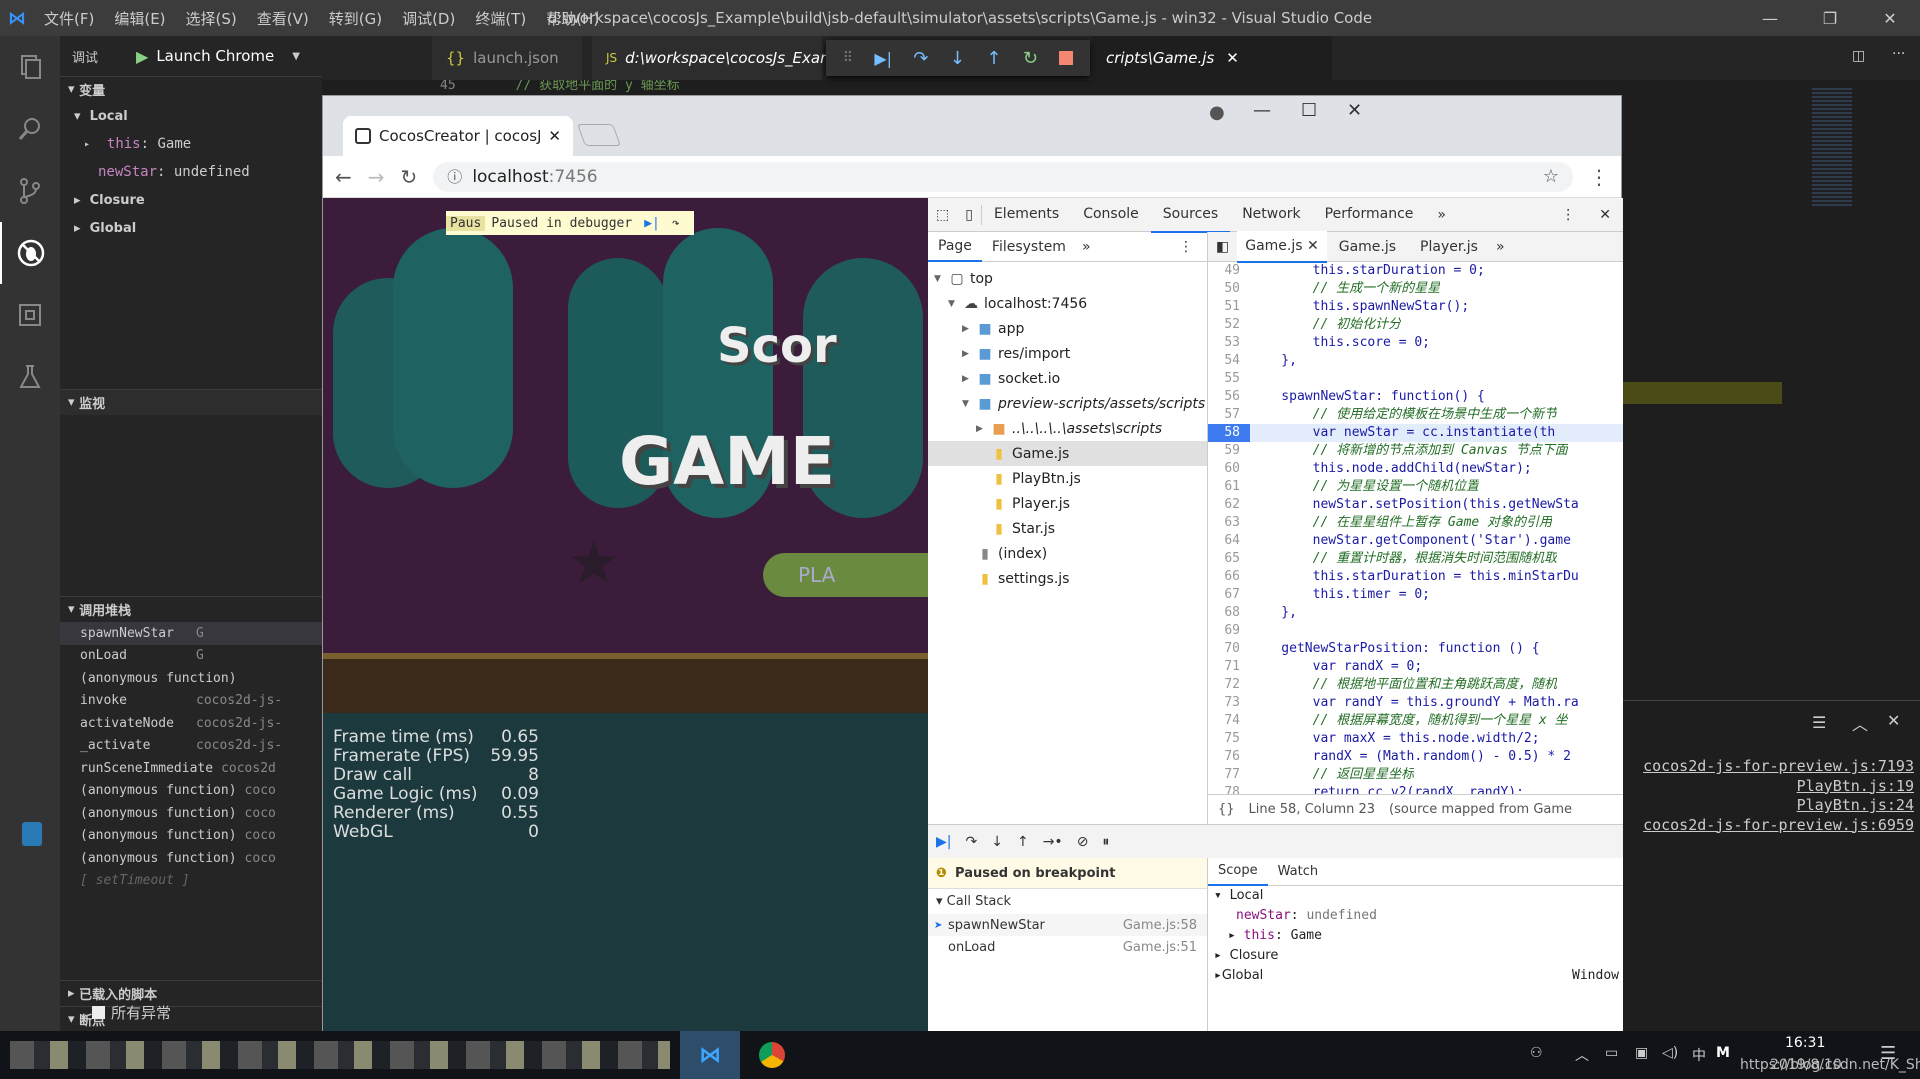  What do you see at coordinates (1830, 18) in the screenshot?
I see `restore-icon: ❐` at bounding box center [1830, 18].